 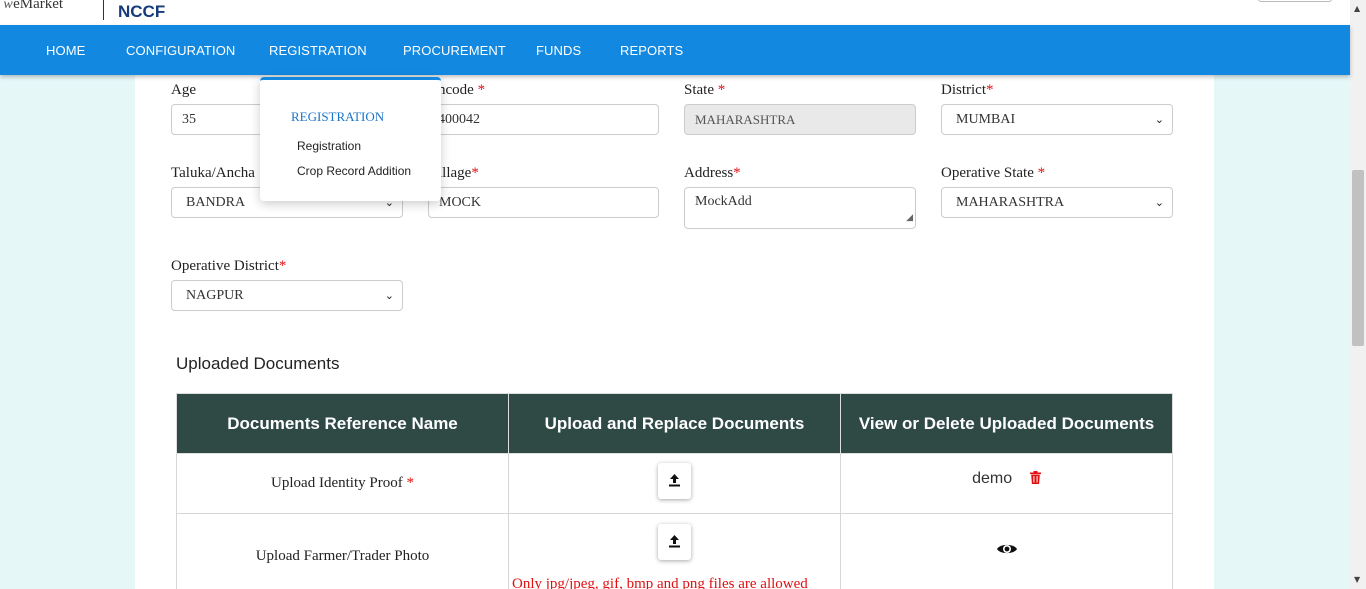 What do you see at coordinates (342, 551) in the screenshot?
I see `document-name-cell: Upload Farmer/Trader Photo` at bounding box center [342, 551].